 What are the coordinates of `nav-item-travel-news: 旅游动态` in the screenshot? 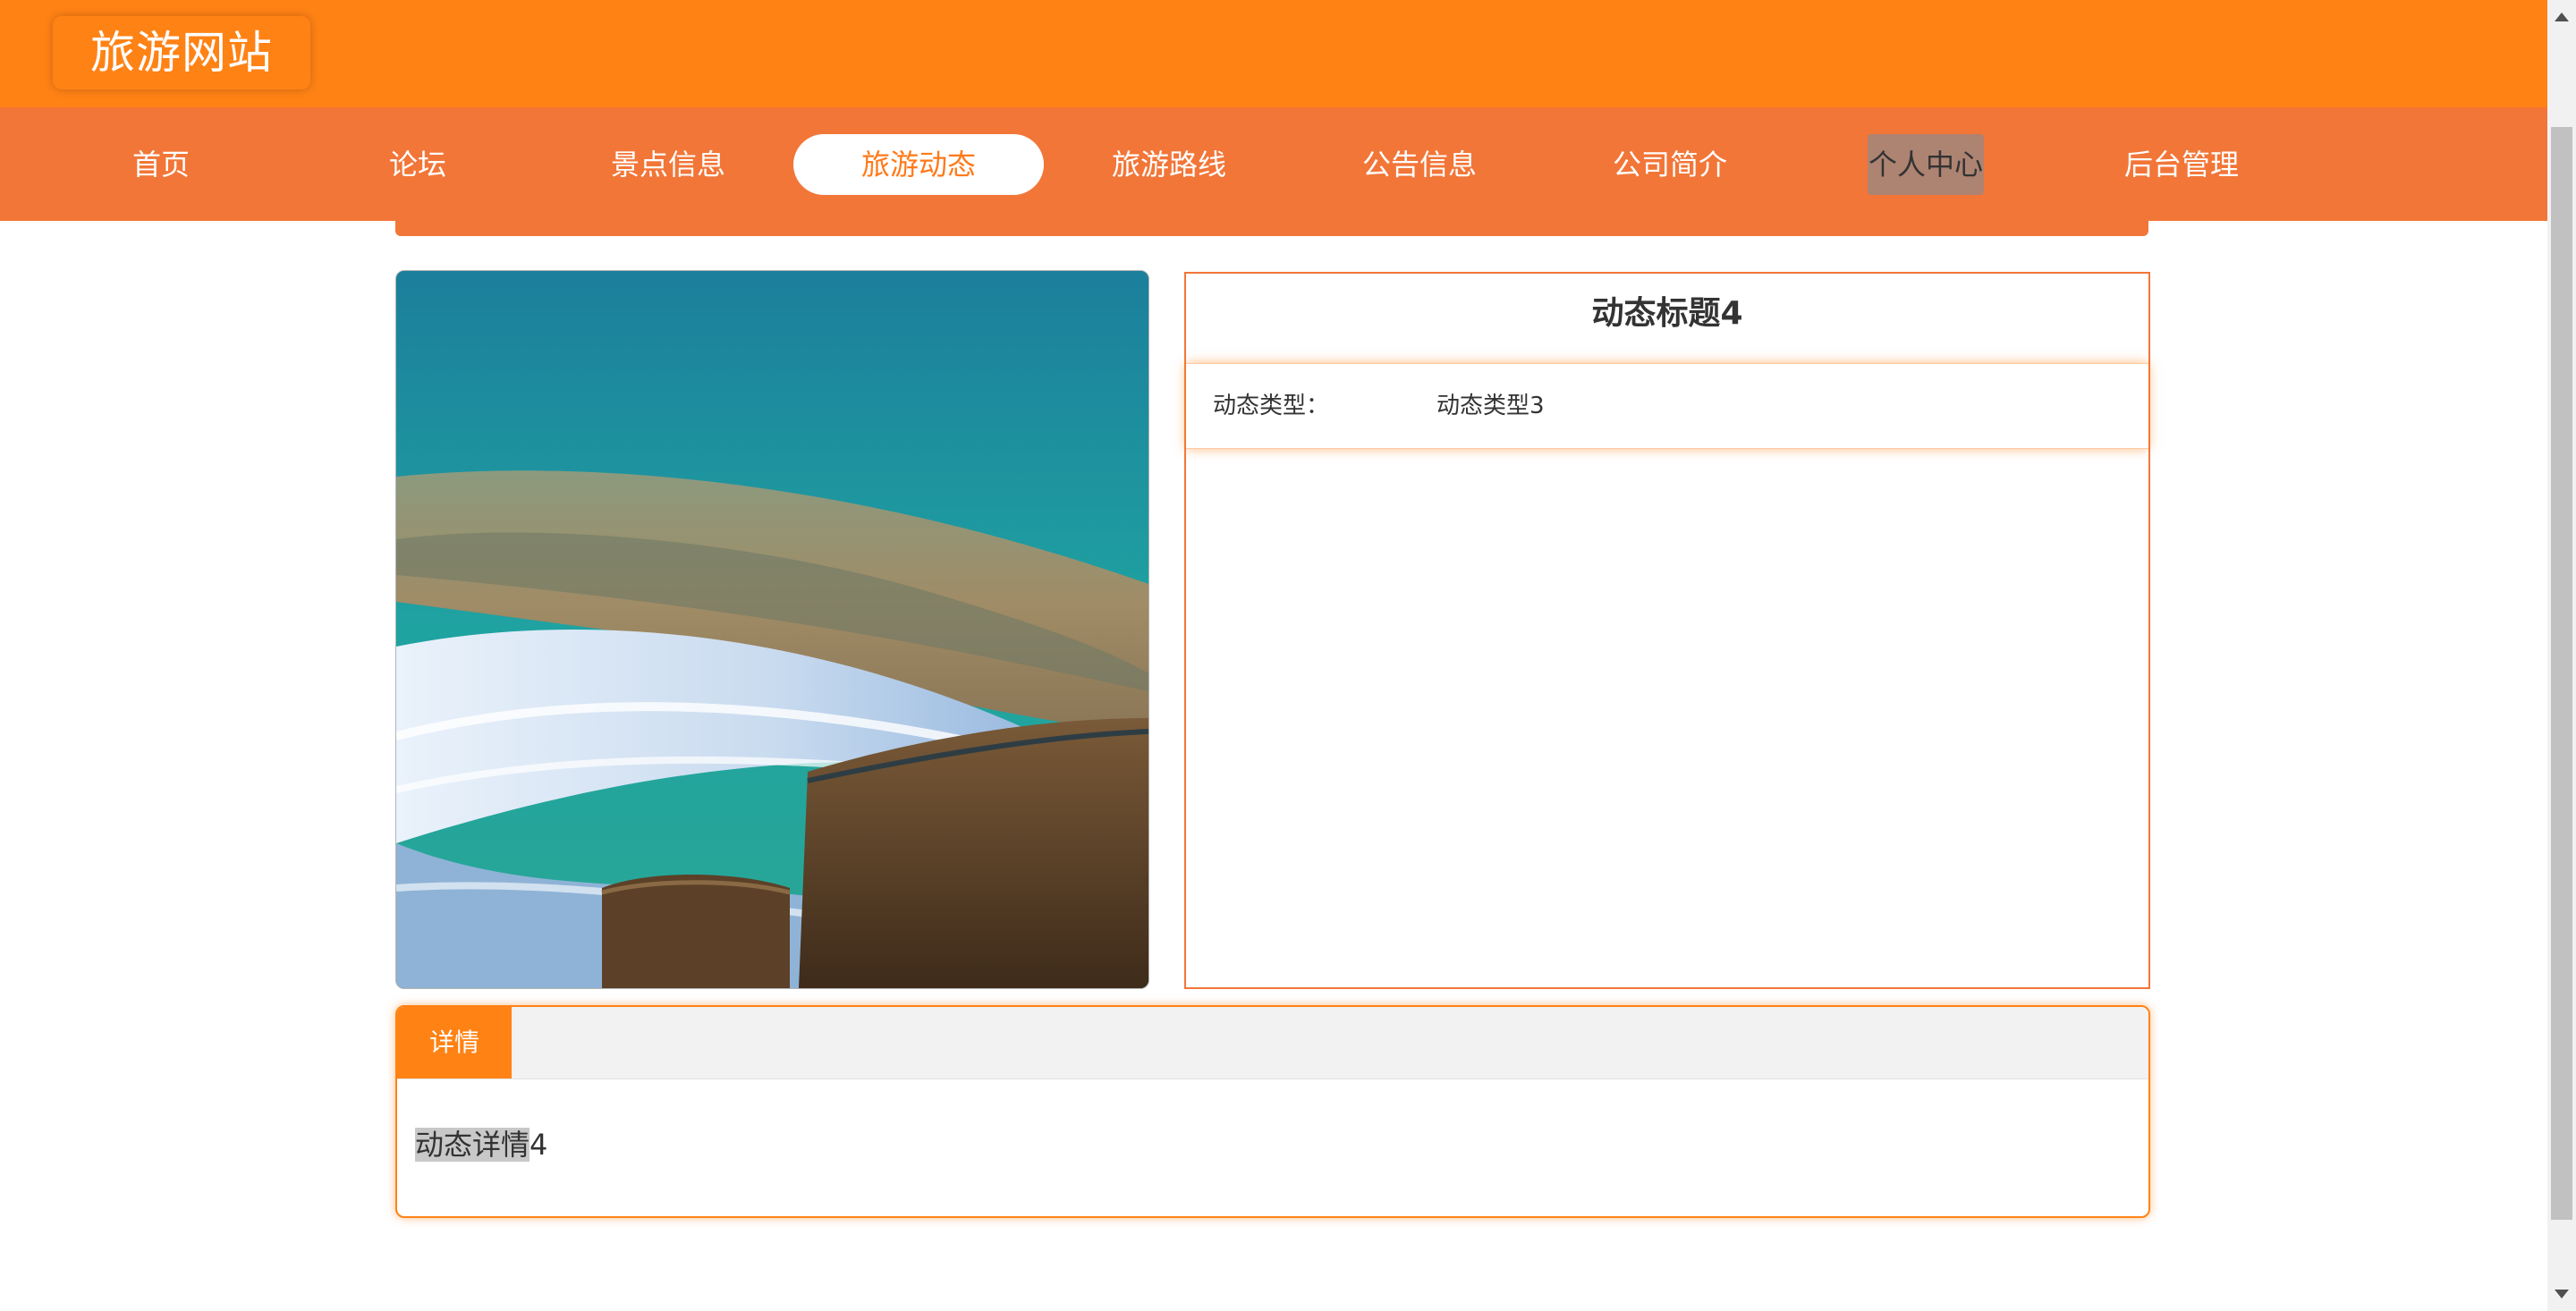 It's located at (918, 164).